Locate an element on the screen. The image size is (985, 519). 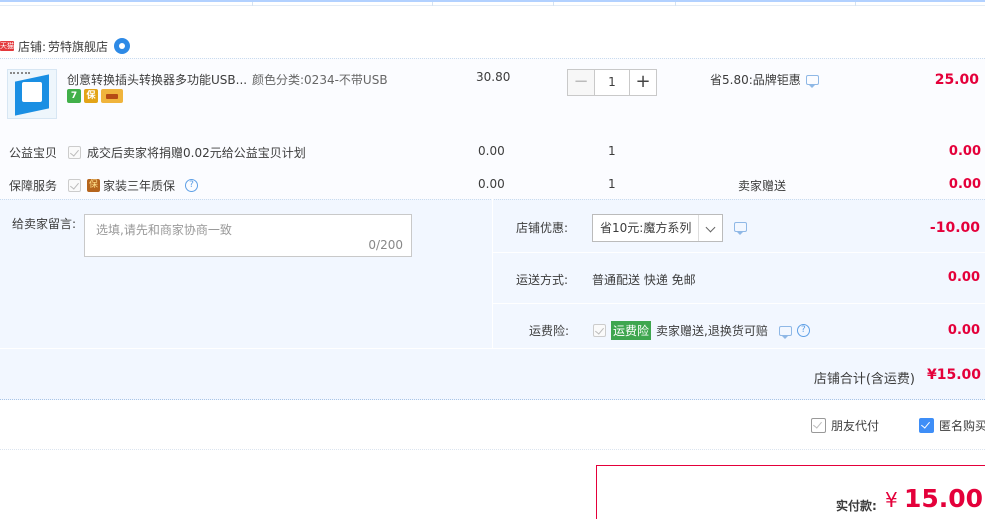
warranty-checkbox is located at coordinates (74, 185).